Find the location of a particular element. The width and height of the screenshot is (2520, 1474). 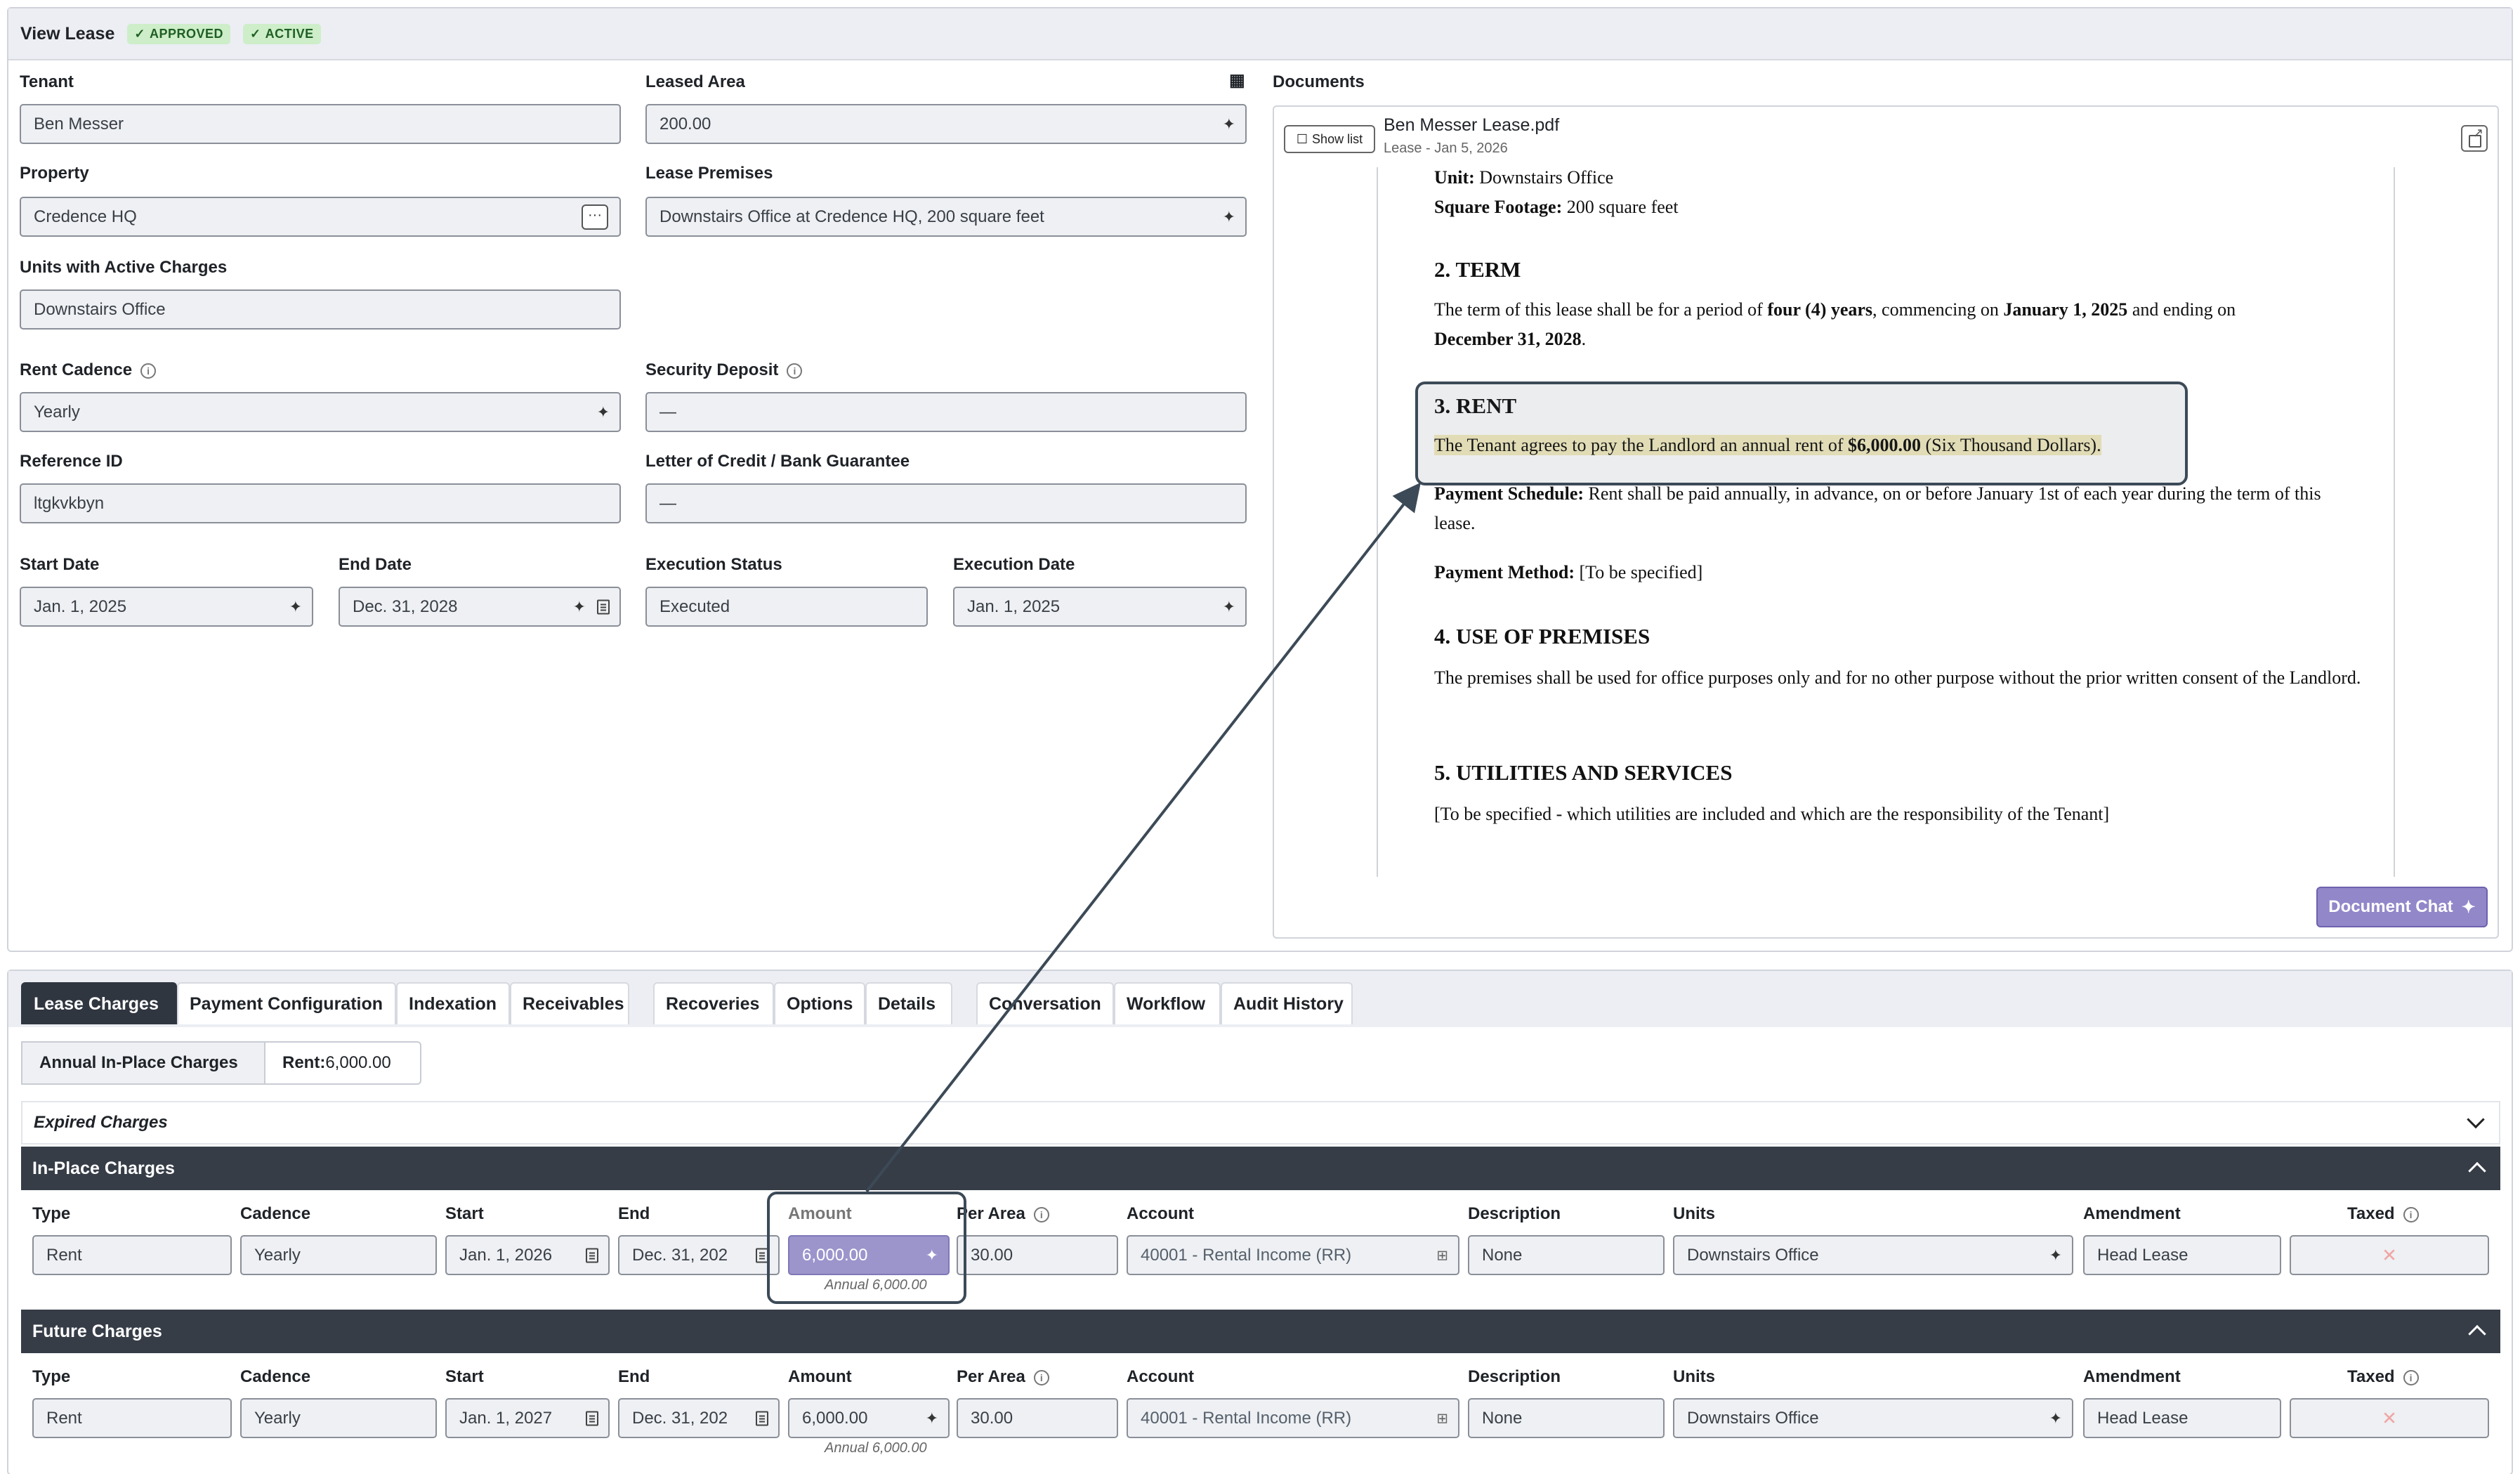

source-link-arrow is located at coordinates (1143, 837).